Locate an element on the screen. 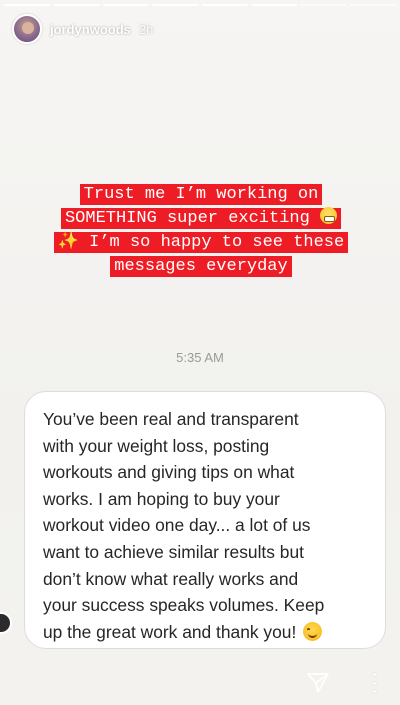  caption-line-3: ✨ I’m so happy to see these is located at coordinates (201, 242).